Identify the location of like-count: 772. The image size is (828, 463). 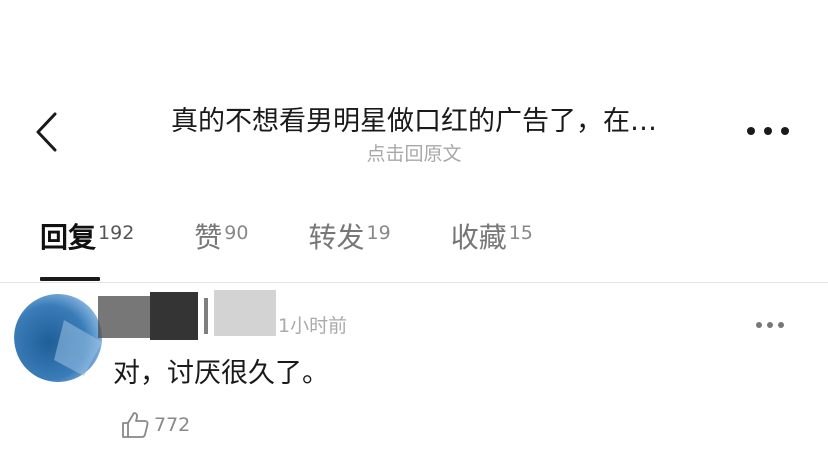
(172, 425).